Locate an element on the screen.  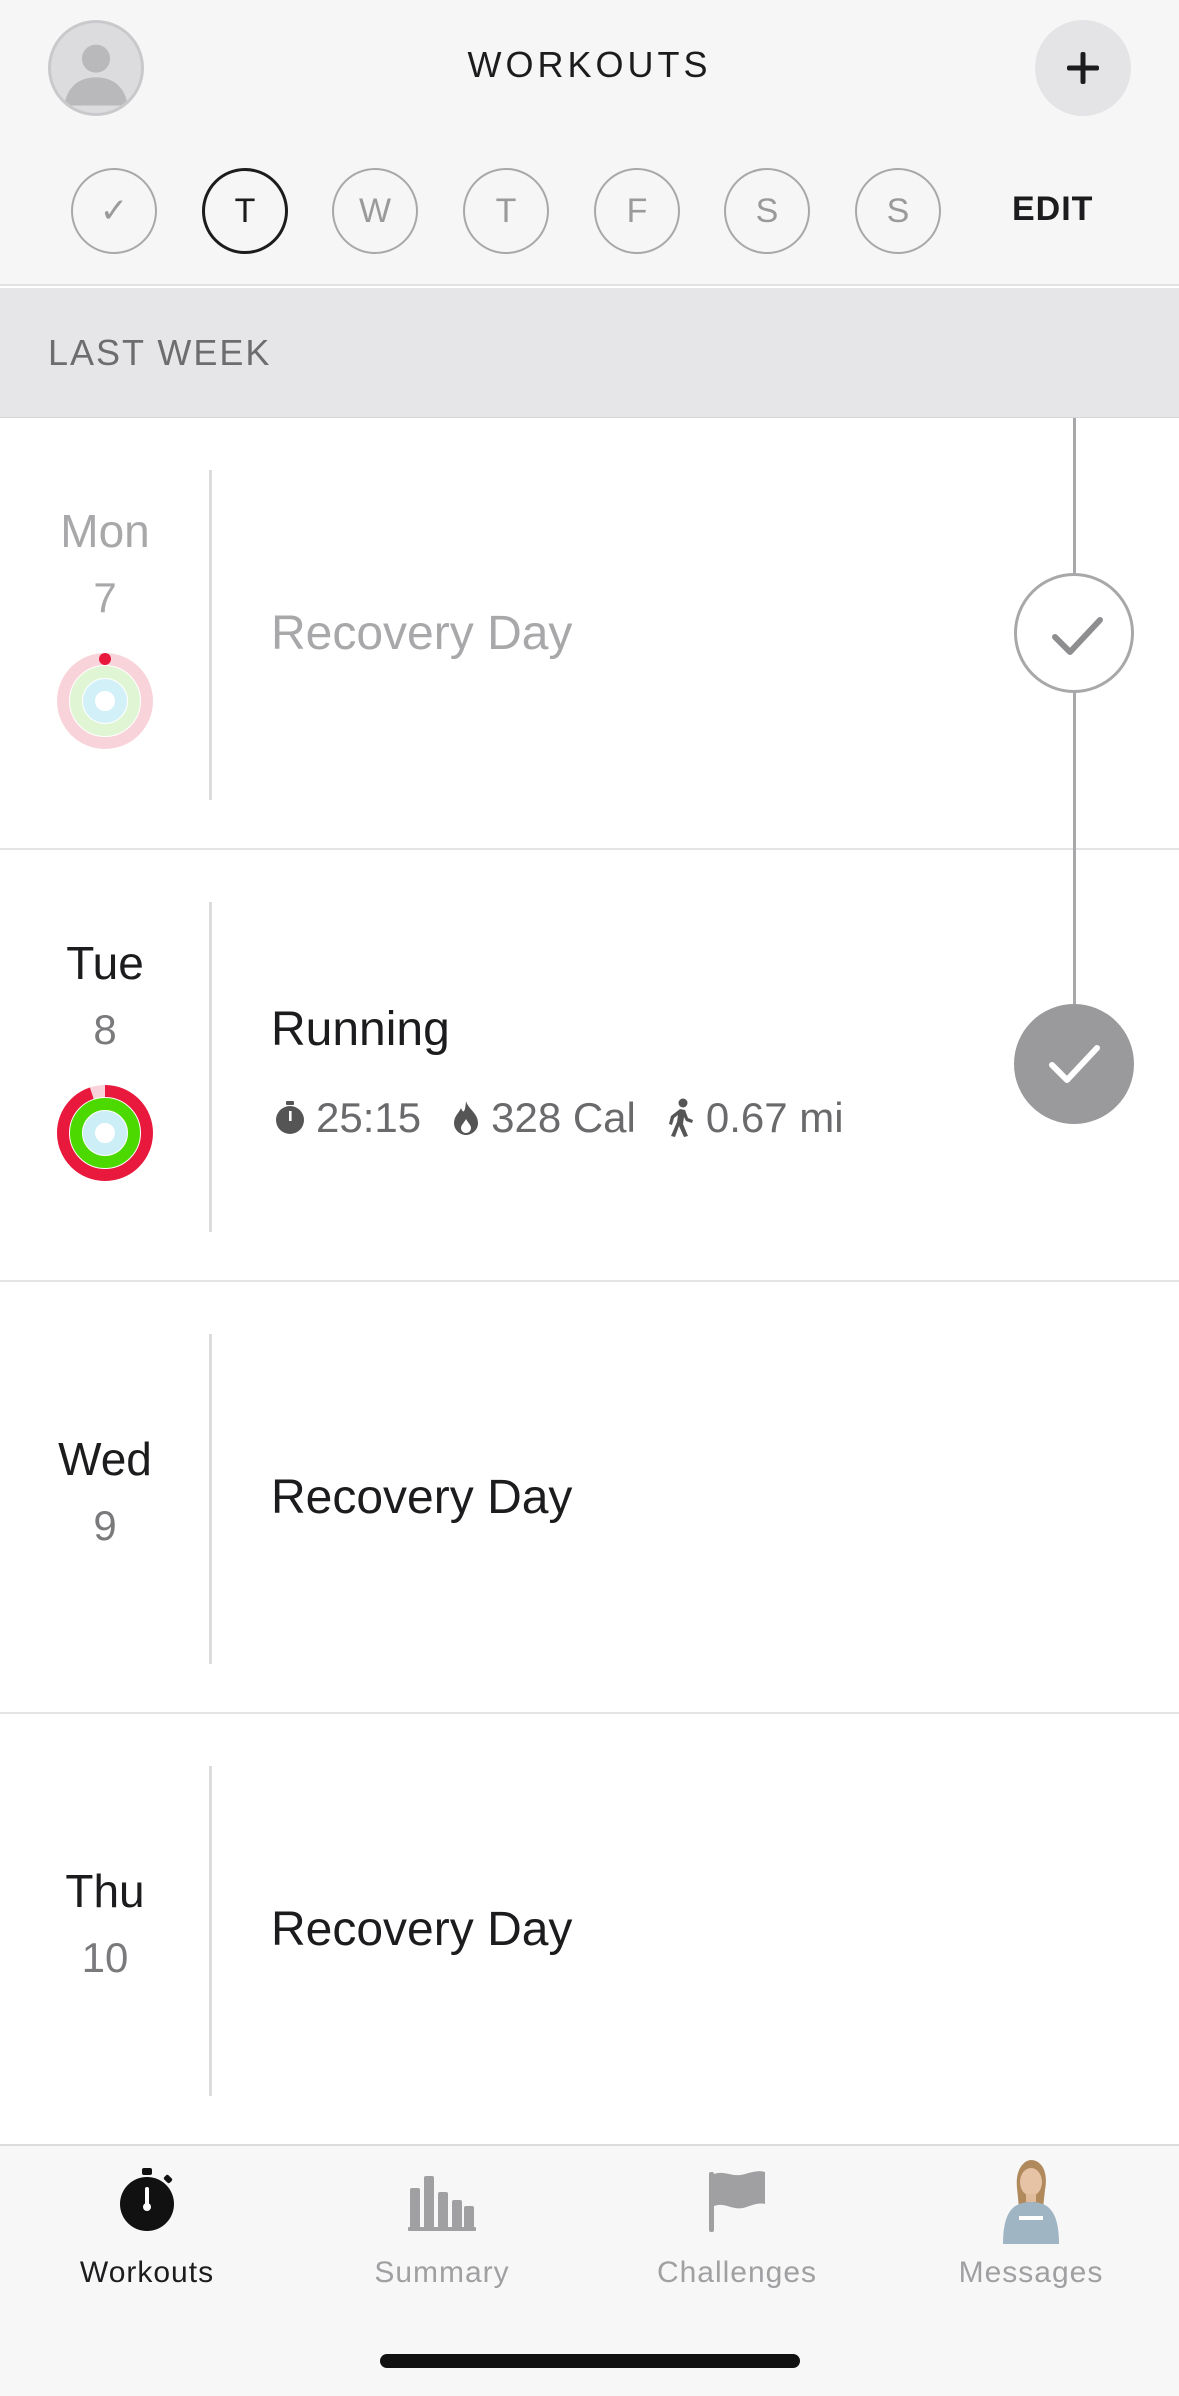
duration-stat: 25:15 is located at coordinates (347, 1118).